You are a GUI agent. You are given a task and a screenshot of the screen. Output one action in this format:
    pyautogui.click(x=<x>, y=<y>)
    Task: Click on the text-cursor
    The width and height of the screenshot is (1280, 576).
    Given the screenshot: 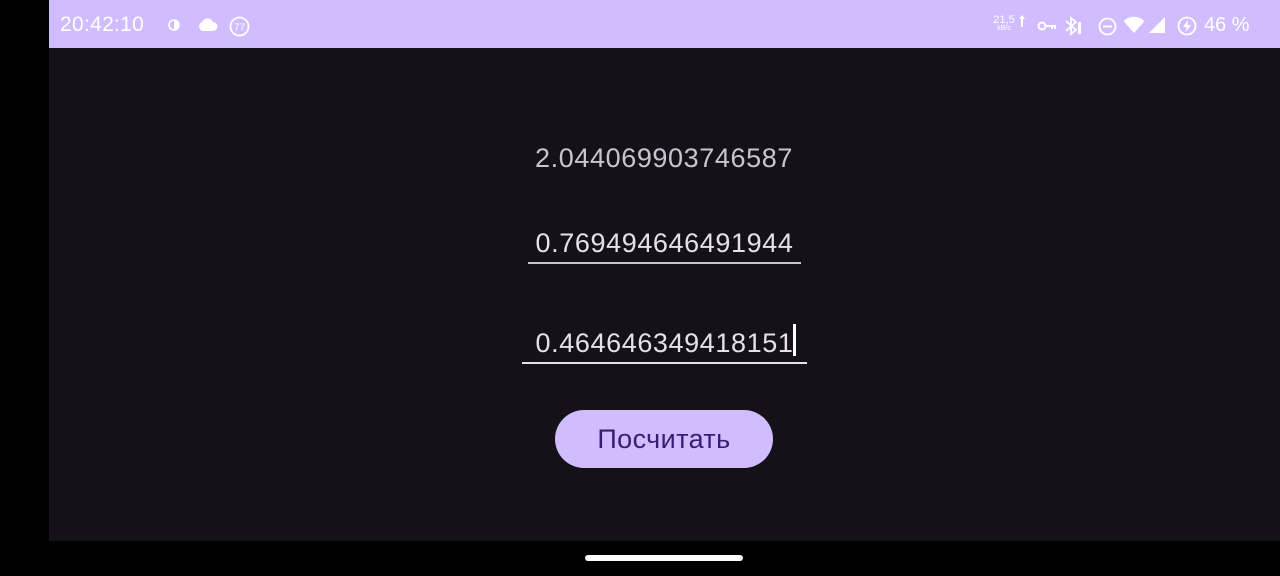 What is the action you would take?
    pyautogui.click(x=794, y=340)
    